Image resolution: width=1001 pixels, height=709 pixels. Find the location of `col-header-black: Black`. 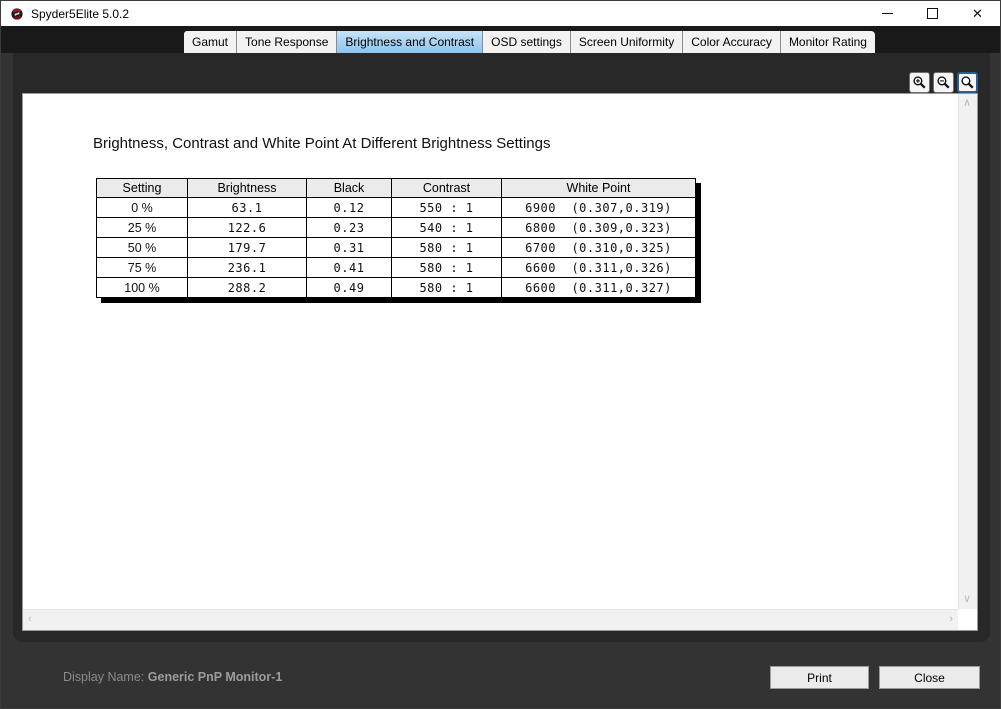

col-header-black: Black is located at coordinates (349, 188).